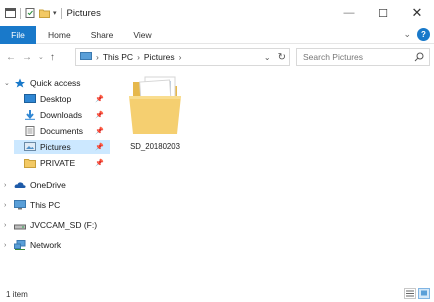 Image resolution: width=434 pixels, height=302 pixels. I want to click on help-icon: ?, so click(423, 34).